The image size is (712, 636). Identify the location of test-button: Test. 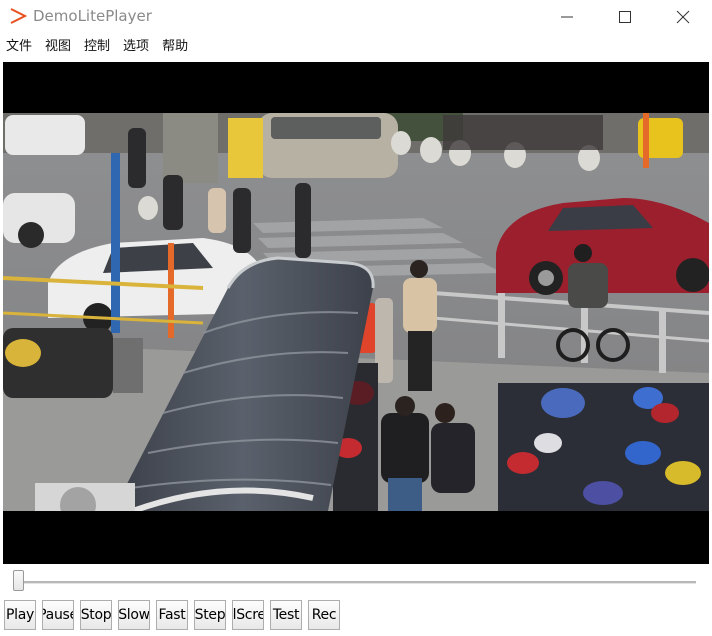
(286, 615).